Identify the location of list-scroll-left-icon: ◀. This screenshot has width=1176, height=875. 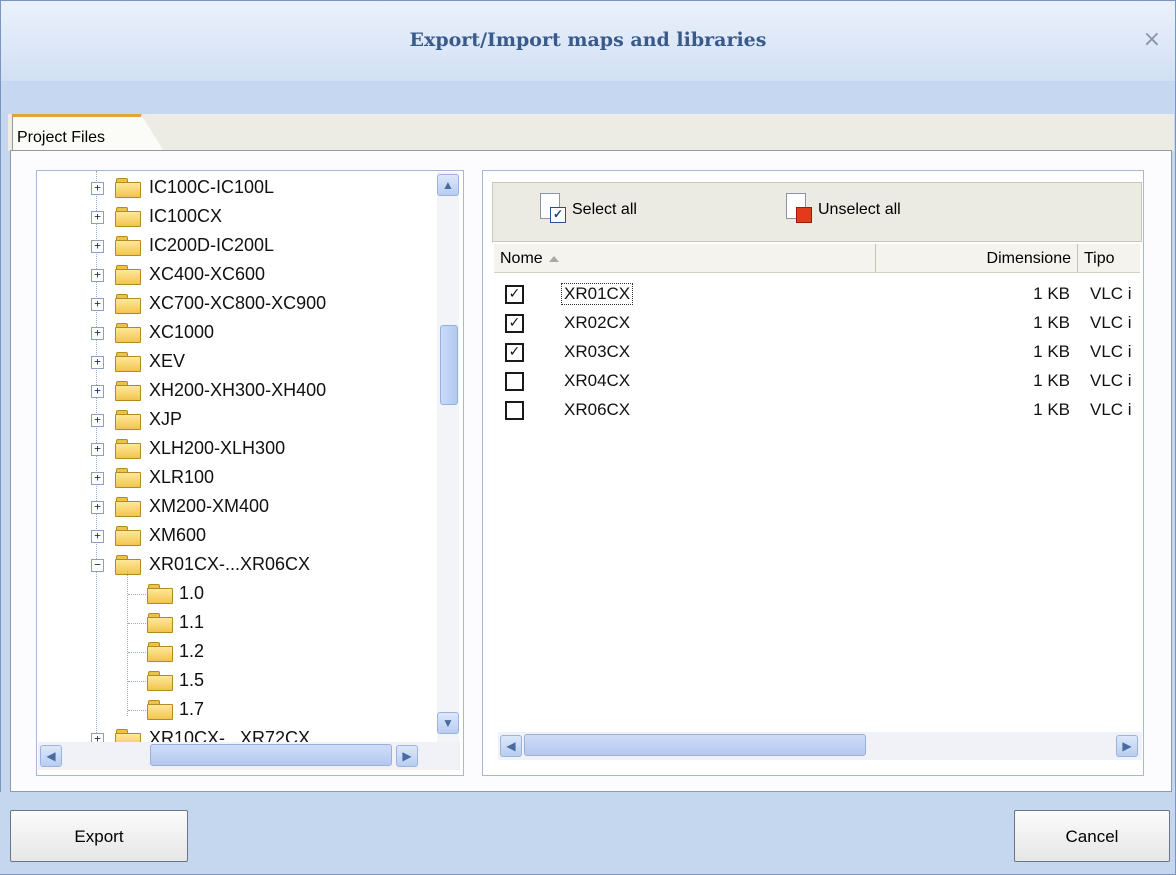
(511, 746).